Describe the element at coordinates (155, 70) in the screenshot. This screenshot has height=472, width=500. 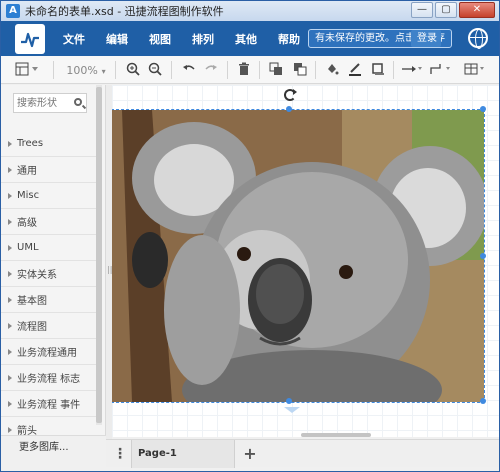
I see `zoom-out-icon` at that location.